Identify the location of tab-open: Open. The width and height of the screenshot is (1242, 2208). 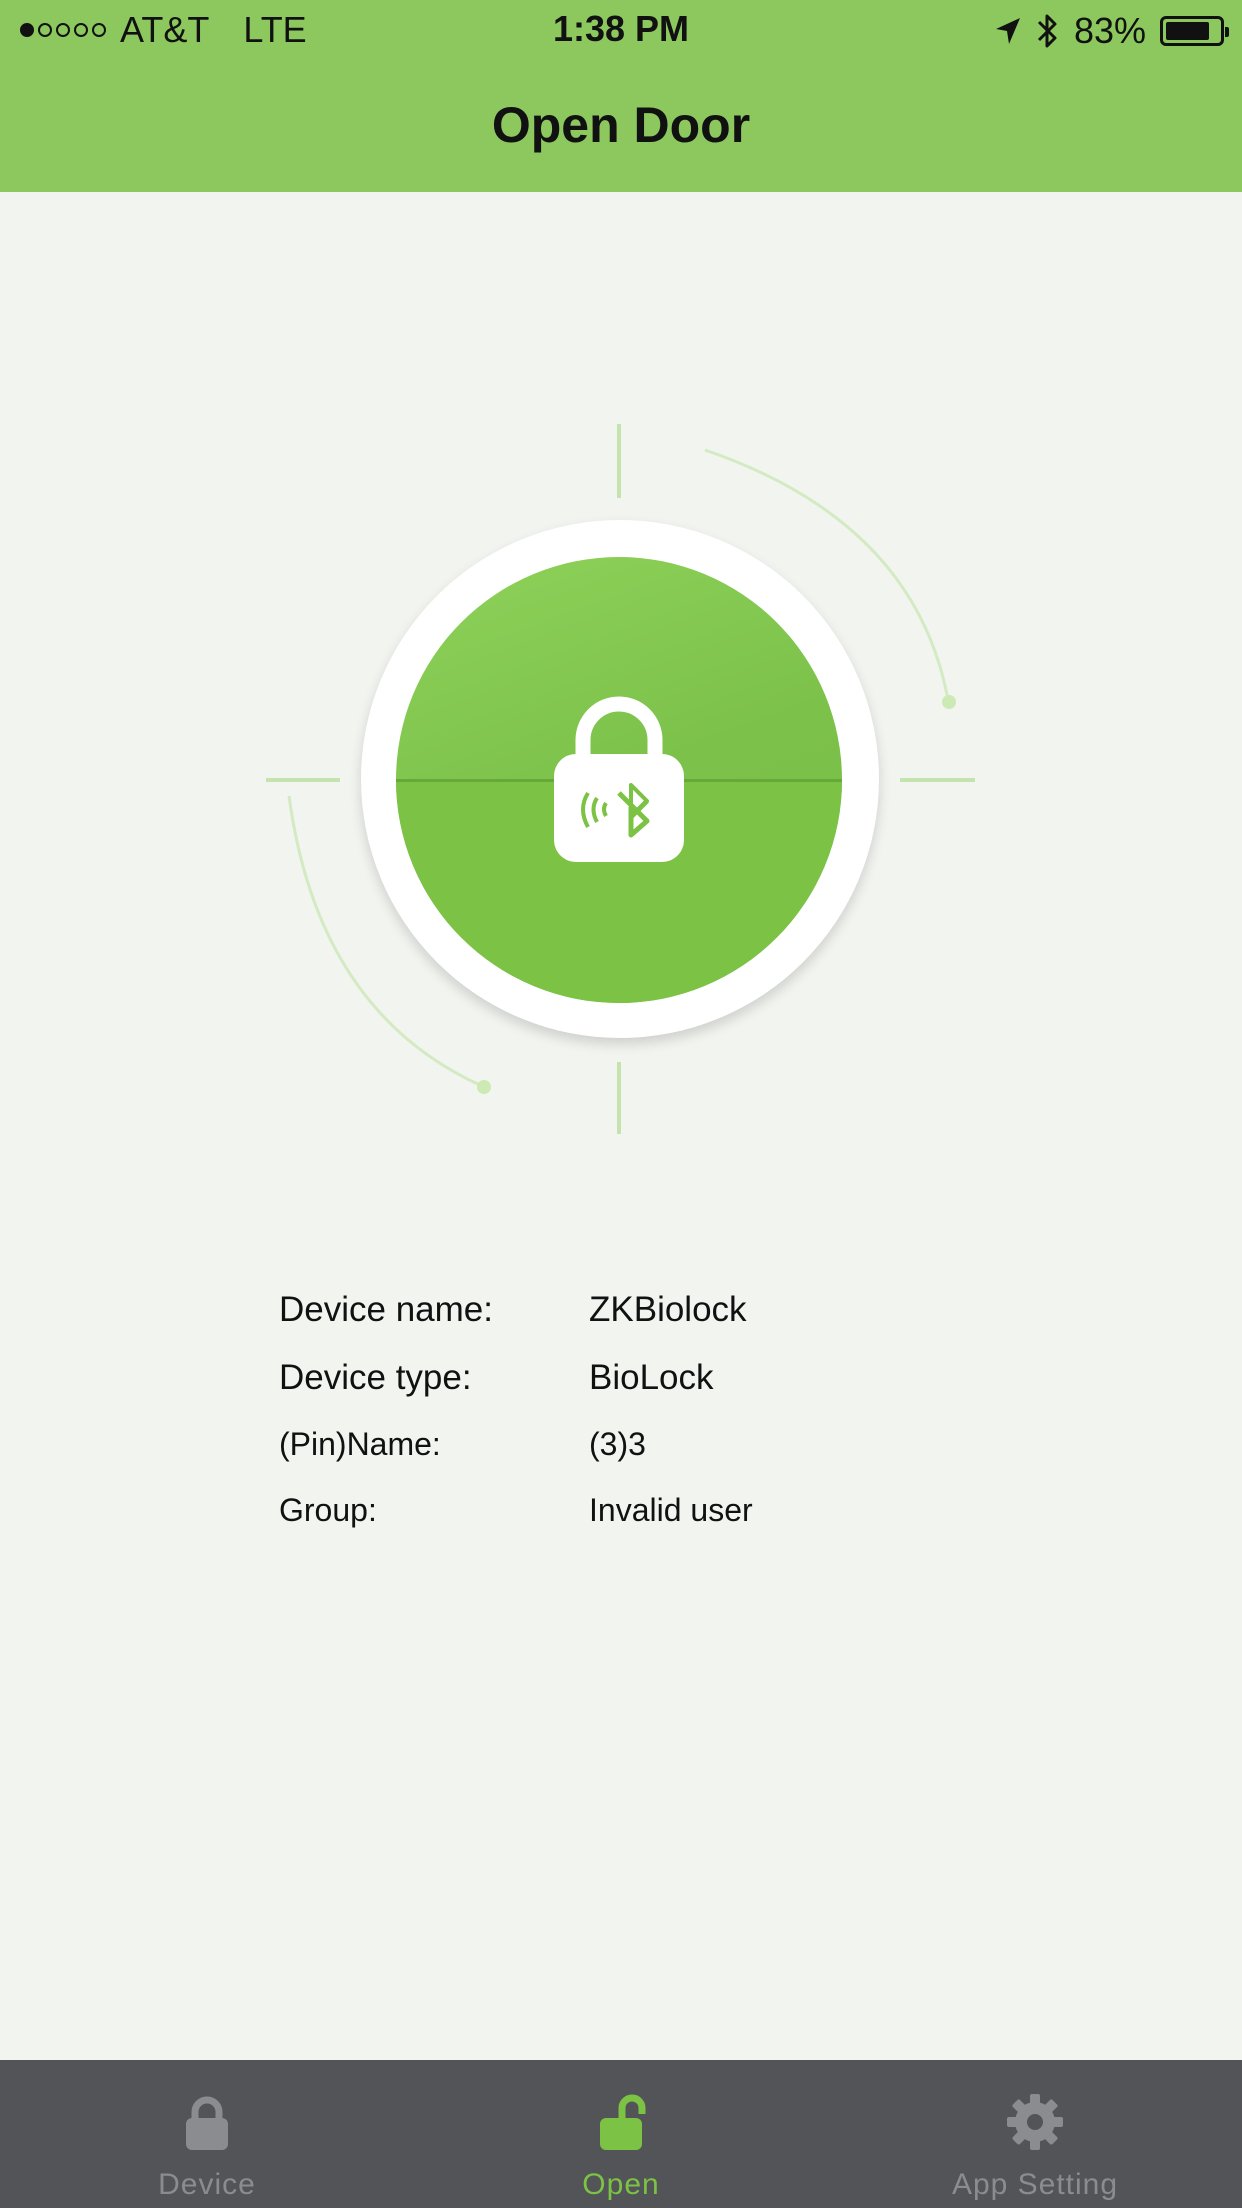
(621, 2134).